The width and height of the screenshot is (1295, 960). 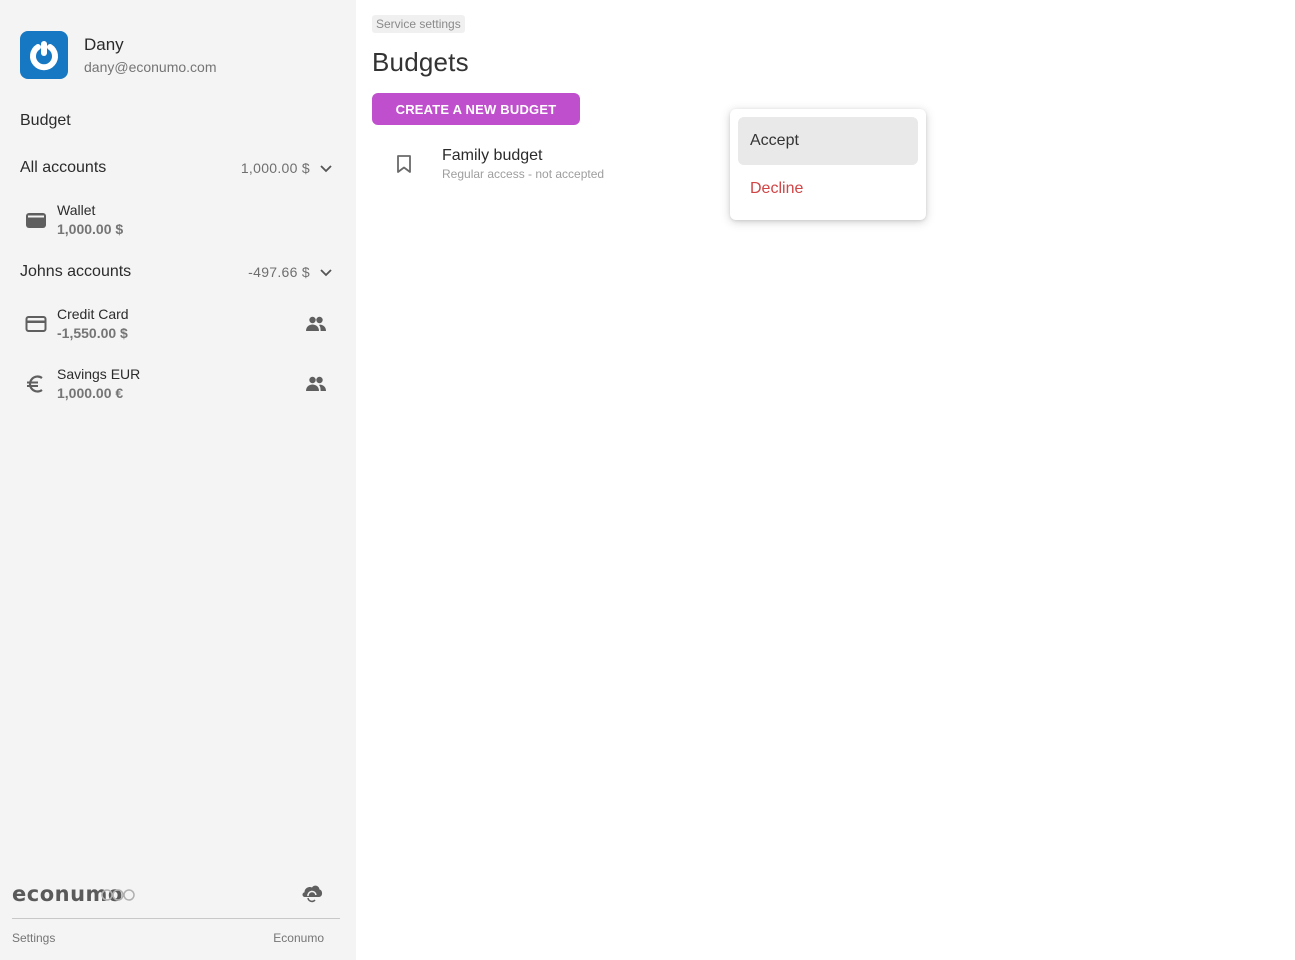 I want to click on credit-card-icon, so click(x=36, y=324).